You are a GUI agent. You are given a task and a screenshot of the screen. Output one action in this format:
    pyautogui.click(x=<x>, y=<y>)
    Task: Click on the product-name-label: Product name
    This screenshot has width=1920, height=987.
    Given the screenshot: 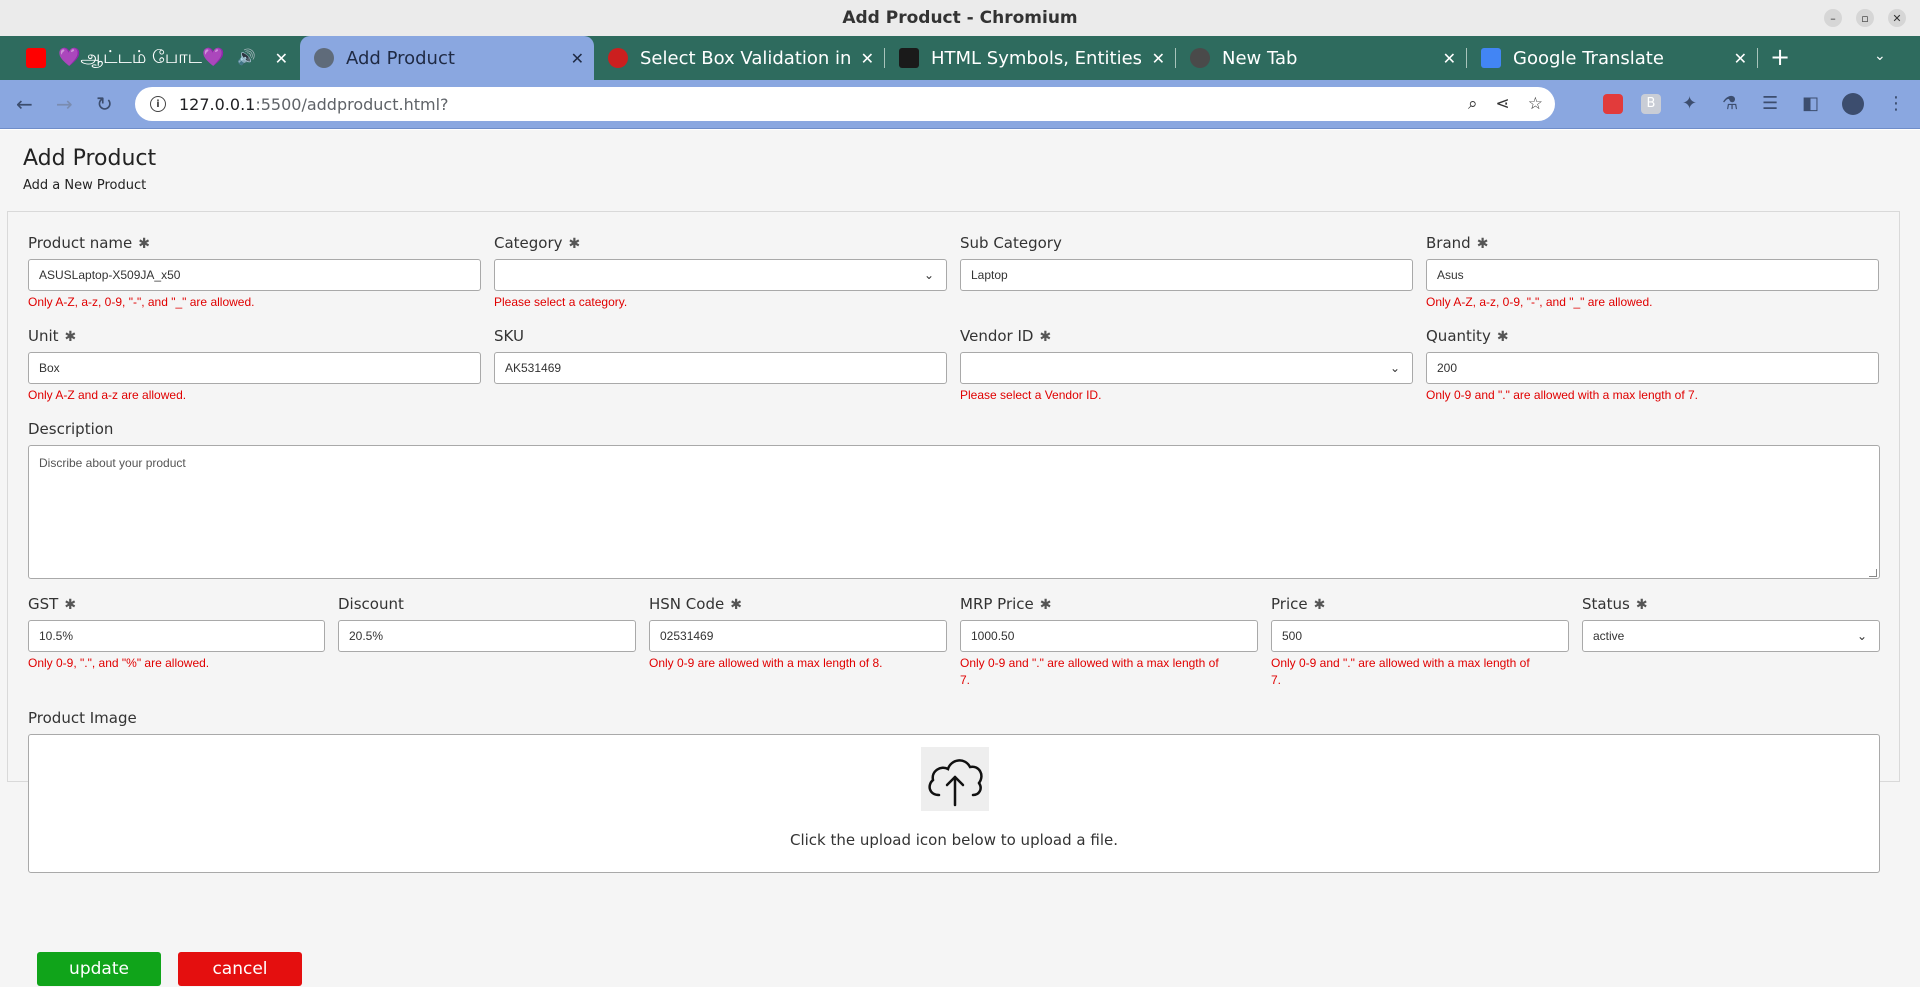 What is the action you would take?
    pyautogui.click(x=80, y=243)
    